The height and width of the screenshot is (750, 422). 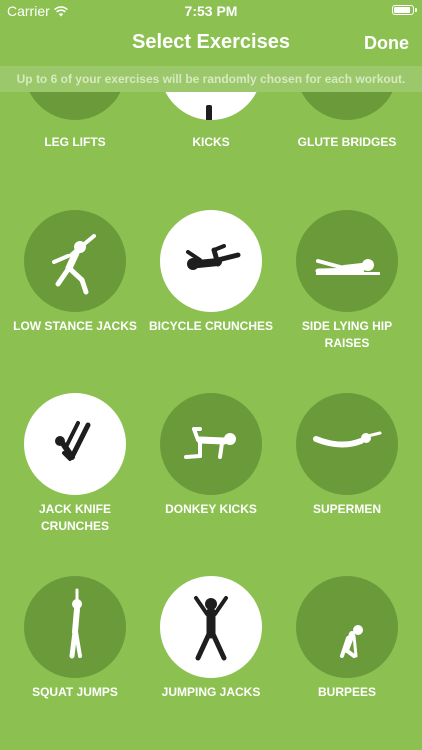 What do you see at coordinates (346, 692) in the screenshot?
I see `exercise-label: BURPEES` at bounding box center [346, 692].